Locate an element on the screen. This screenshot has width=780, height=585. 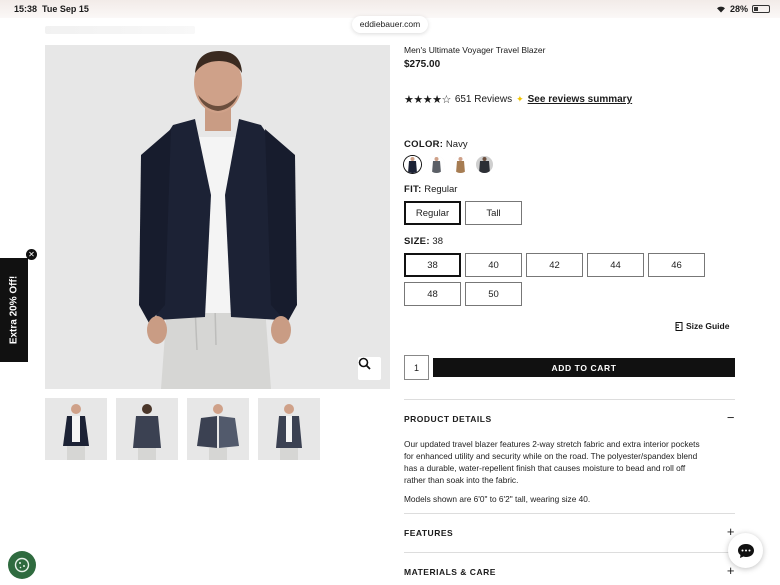
status-time: 15:38 is located at coordinates (26, 9).